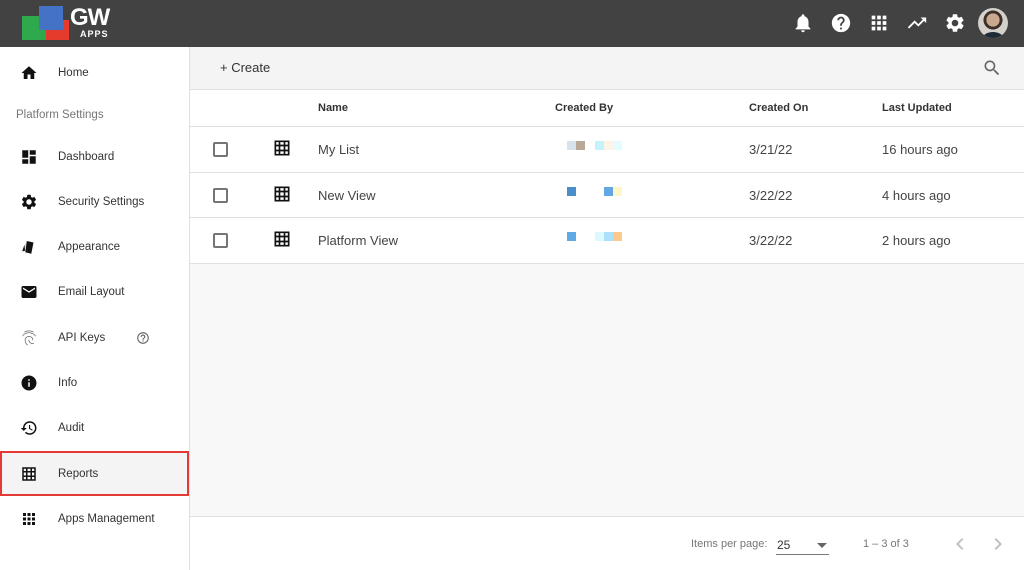  I want to click on sidebar-item-email-layout: Email Layout, so click(94, 292).